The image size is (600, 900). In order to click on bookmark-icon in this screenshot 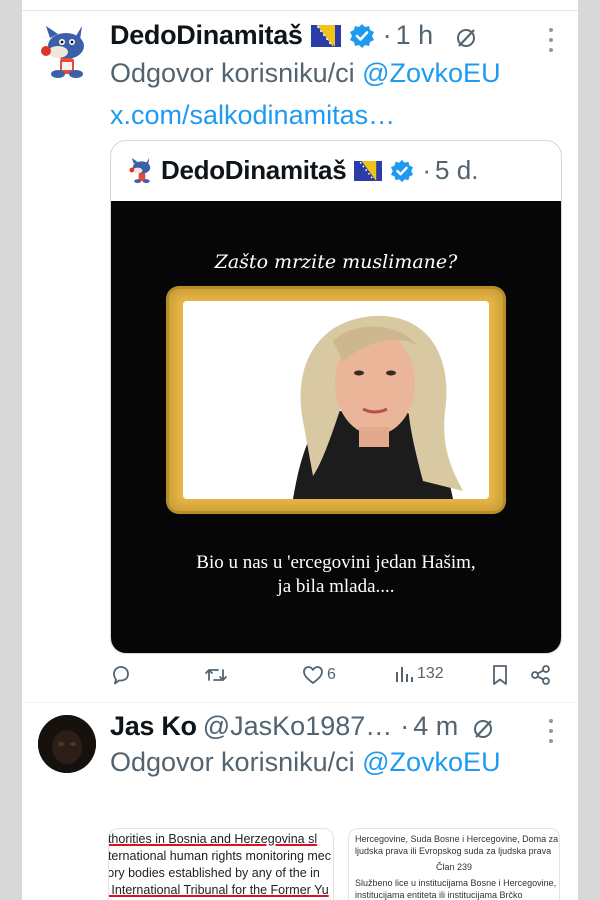, I will do `click(500, 675)`.